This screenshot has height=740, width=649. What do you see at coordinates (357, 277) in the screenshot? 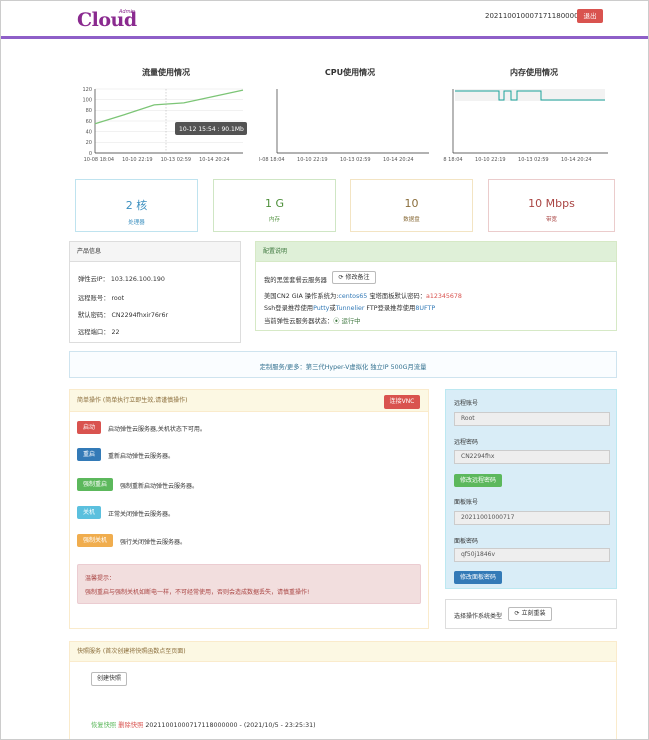
I see `edit-note-label: 修改备注` at bounding box center [357, 277].